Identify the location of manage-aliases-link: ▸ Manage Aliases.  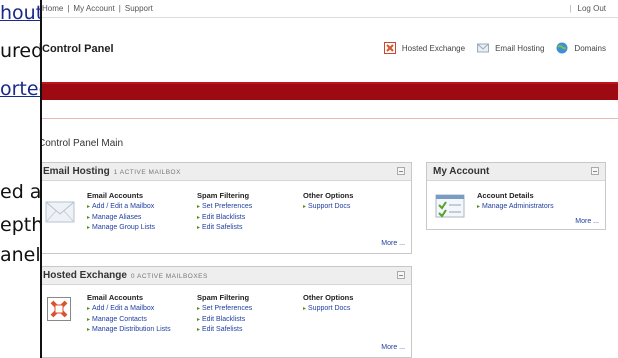
(121, 218).